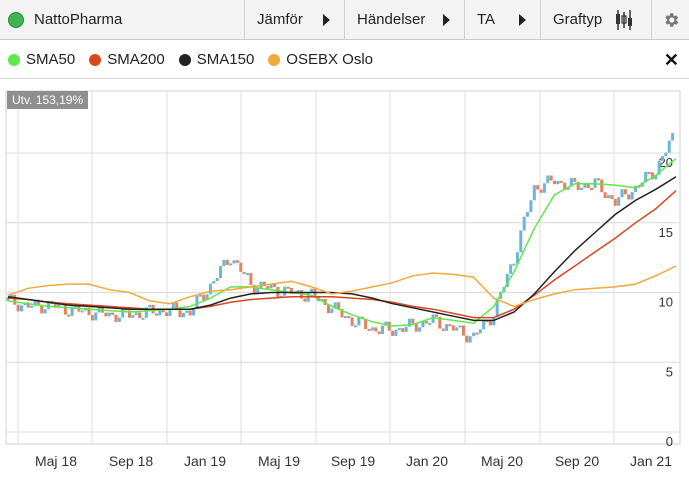 This screenshot has width=689, height=479. Describe the element at coordinates (427, 461) in the screenshot. I see `x-tick-label: Jan 20` at that location.